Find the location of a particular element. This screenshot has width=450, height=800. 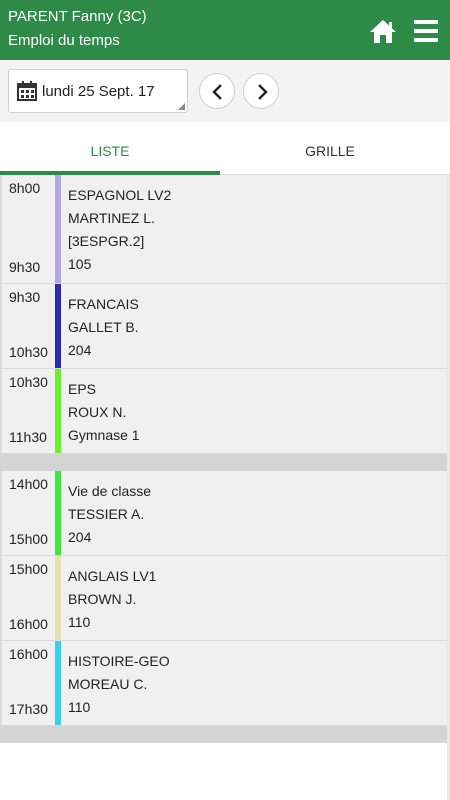

start-time: 16h00 is located at coordinates (28, 654).